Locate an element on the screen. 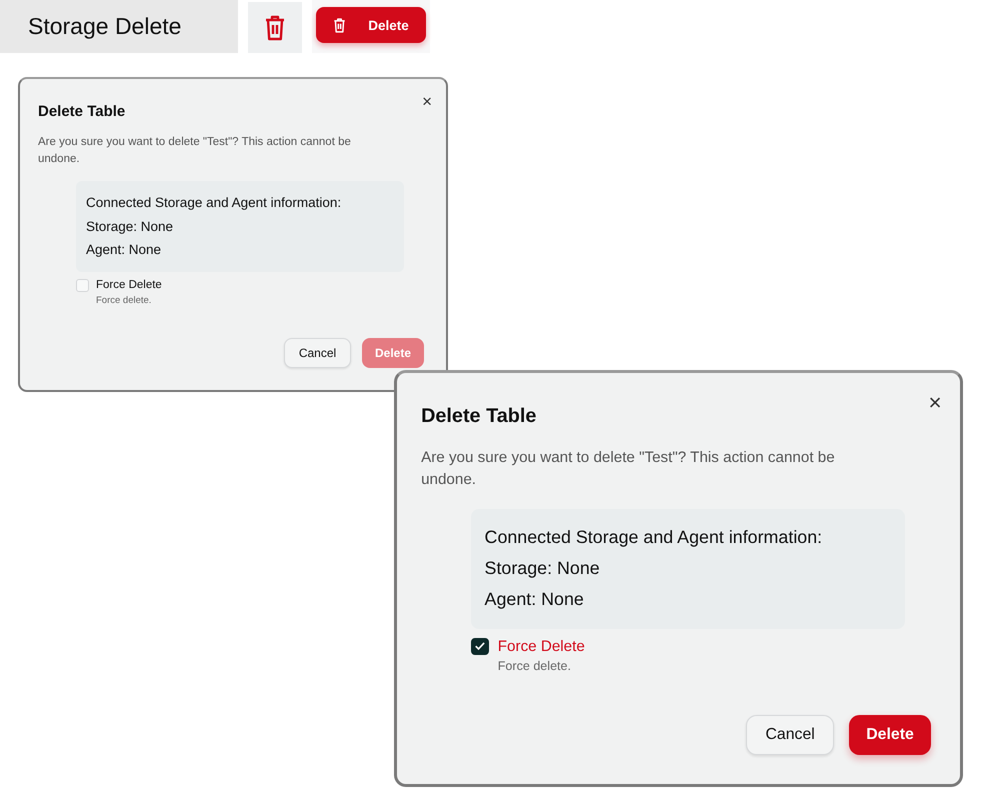 This screenshot has height=804, width=982. checkmark-icon is located at coordinates (480, 646).